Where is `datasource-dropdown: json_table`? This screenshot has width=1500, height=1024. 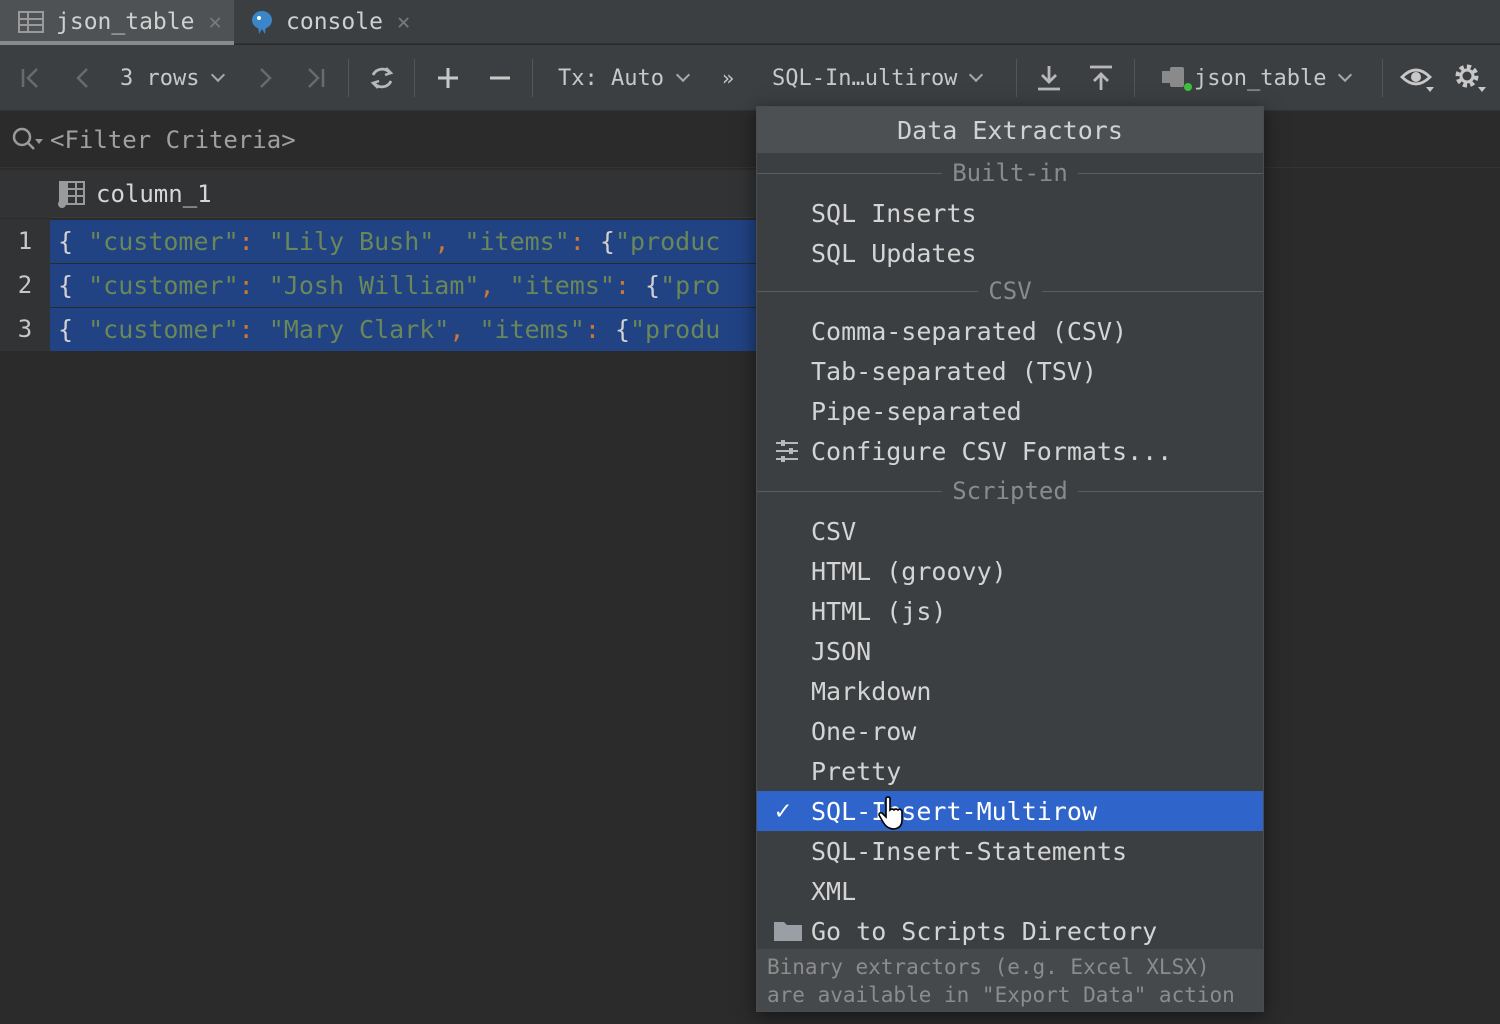 datasource-dropdown: json_table is located at coordinates (1256, 78).